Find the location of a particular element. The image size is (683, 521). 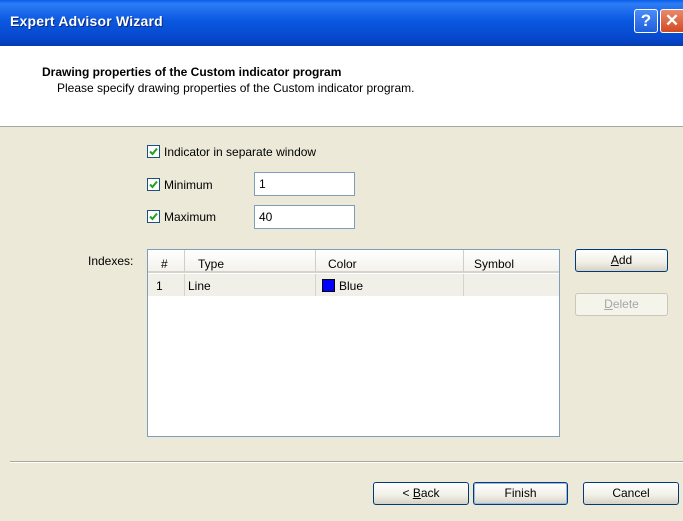

table-row: 1 Line Blue is located at coordinates (353, 285).